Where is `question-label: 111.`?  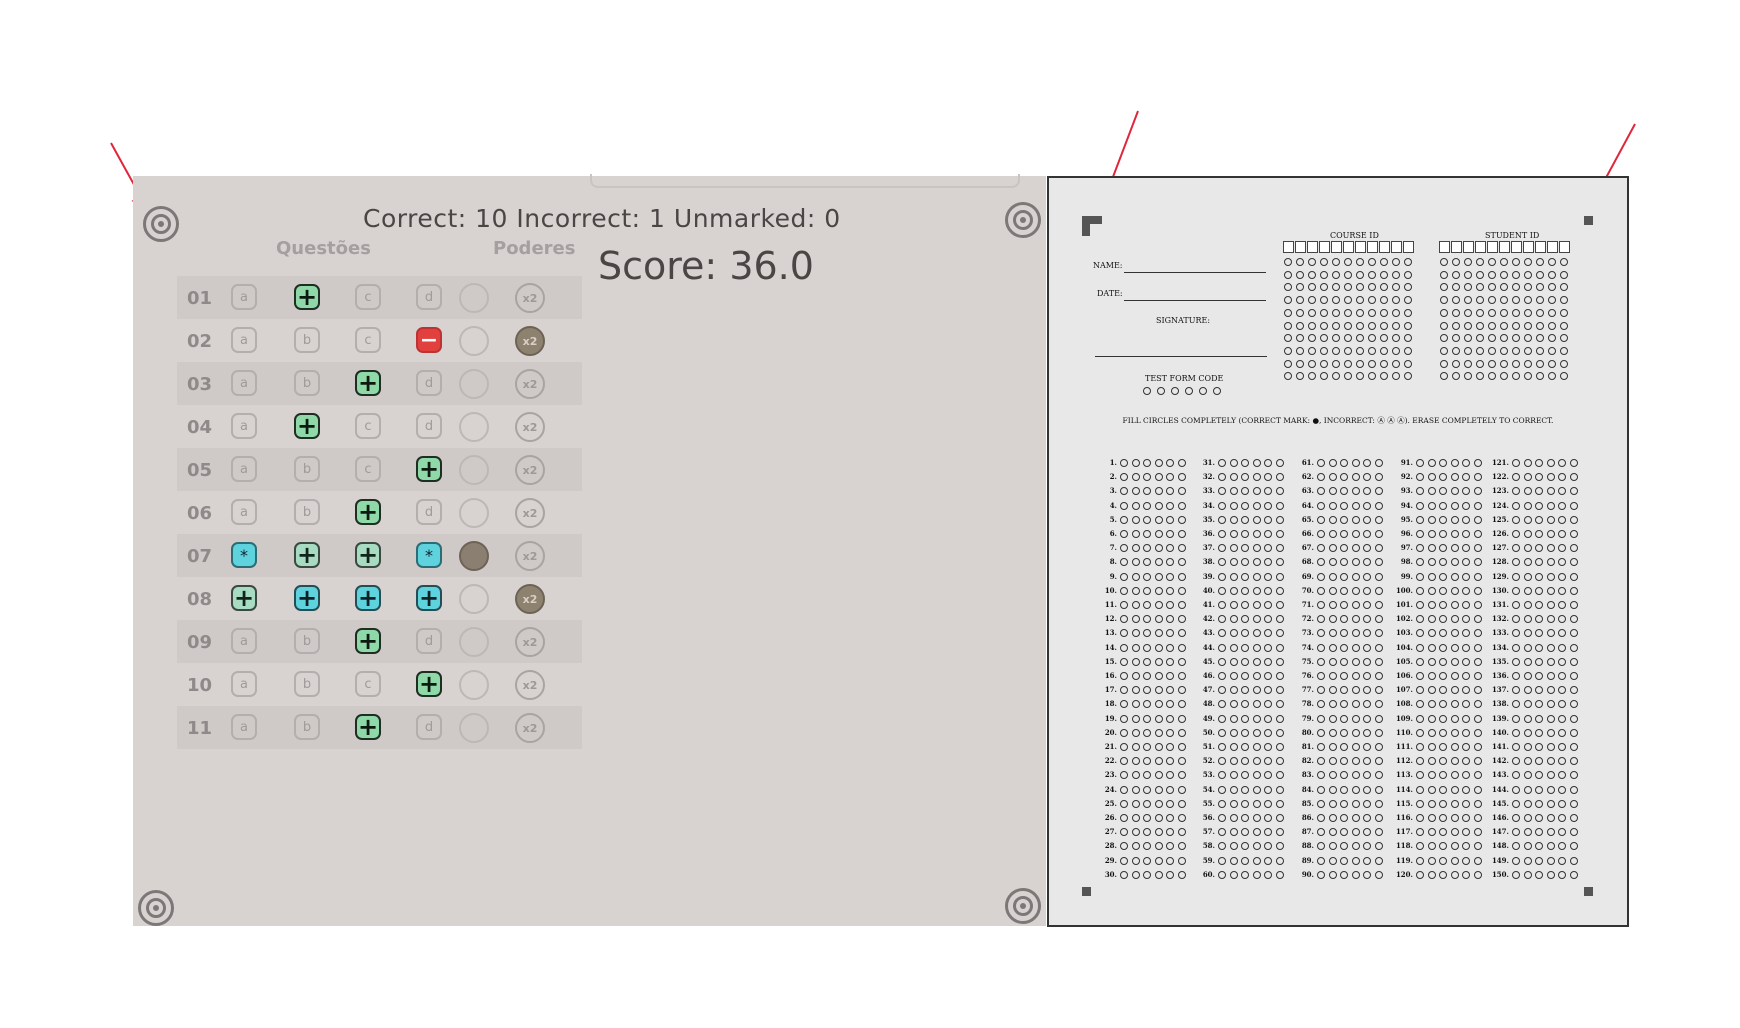 question-label: 111. is located at coordinates (1404, 746).